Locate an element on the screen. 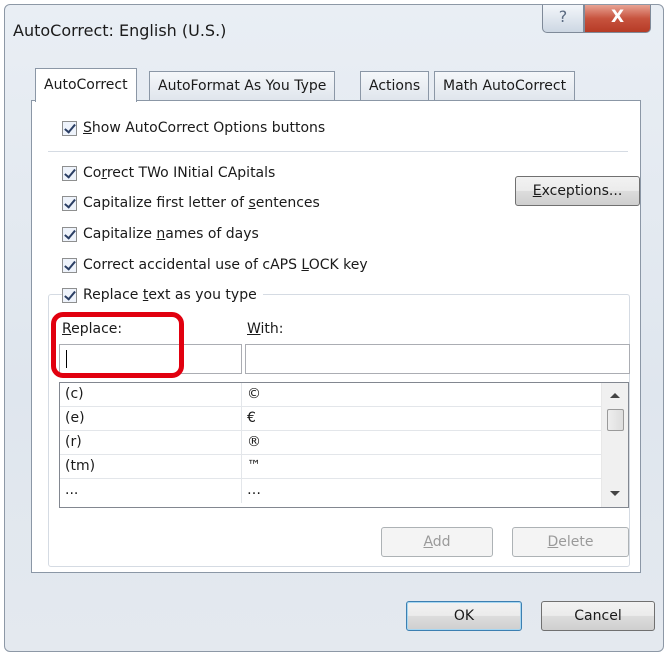 This screenshot has height=656, width=668. list-item: (e) € is located at coordinates (330, 419).